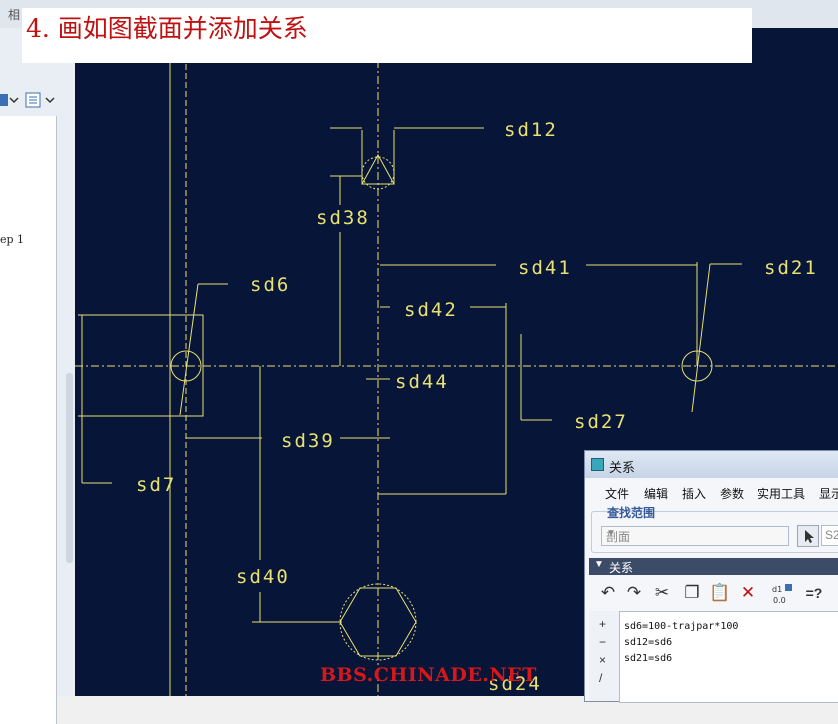  Describe the element at coordinates (728, 657) in the screenshot. I see `relations-editor: sd6=100-trajpar*100 sd12=sd6 sd21=sd6` at that location.